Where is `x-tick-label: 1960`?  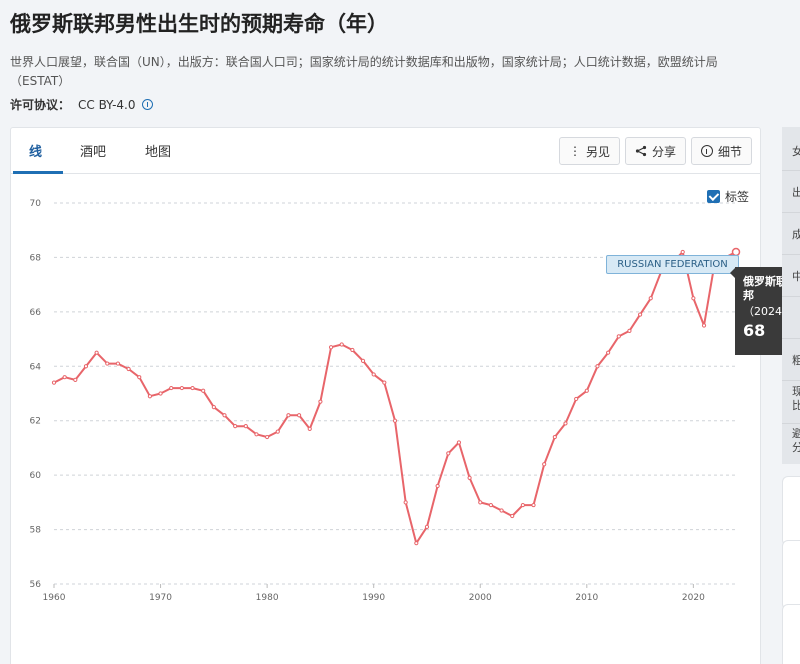 x-tick-label: 1960 is located at coordinates (54, 598).